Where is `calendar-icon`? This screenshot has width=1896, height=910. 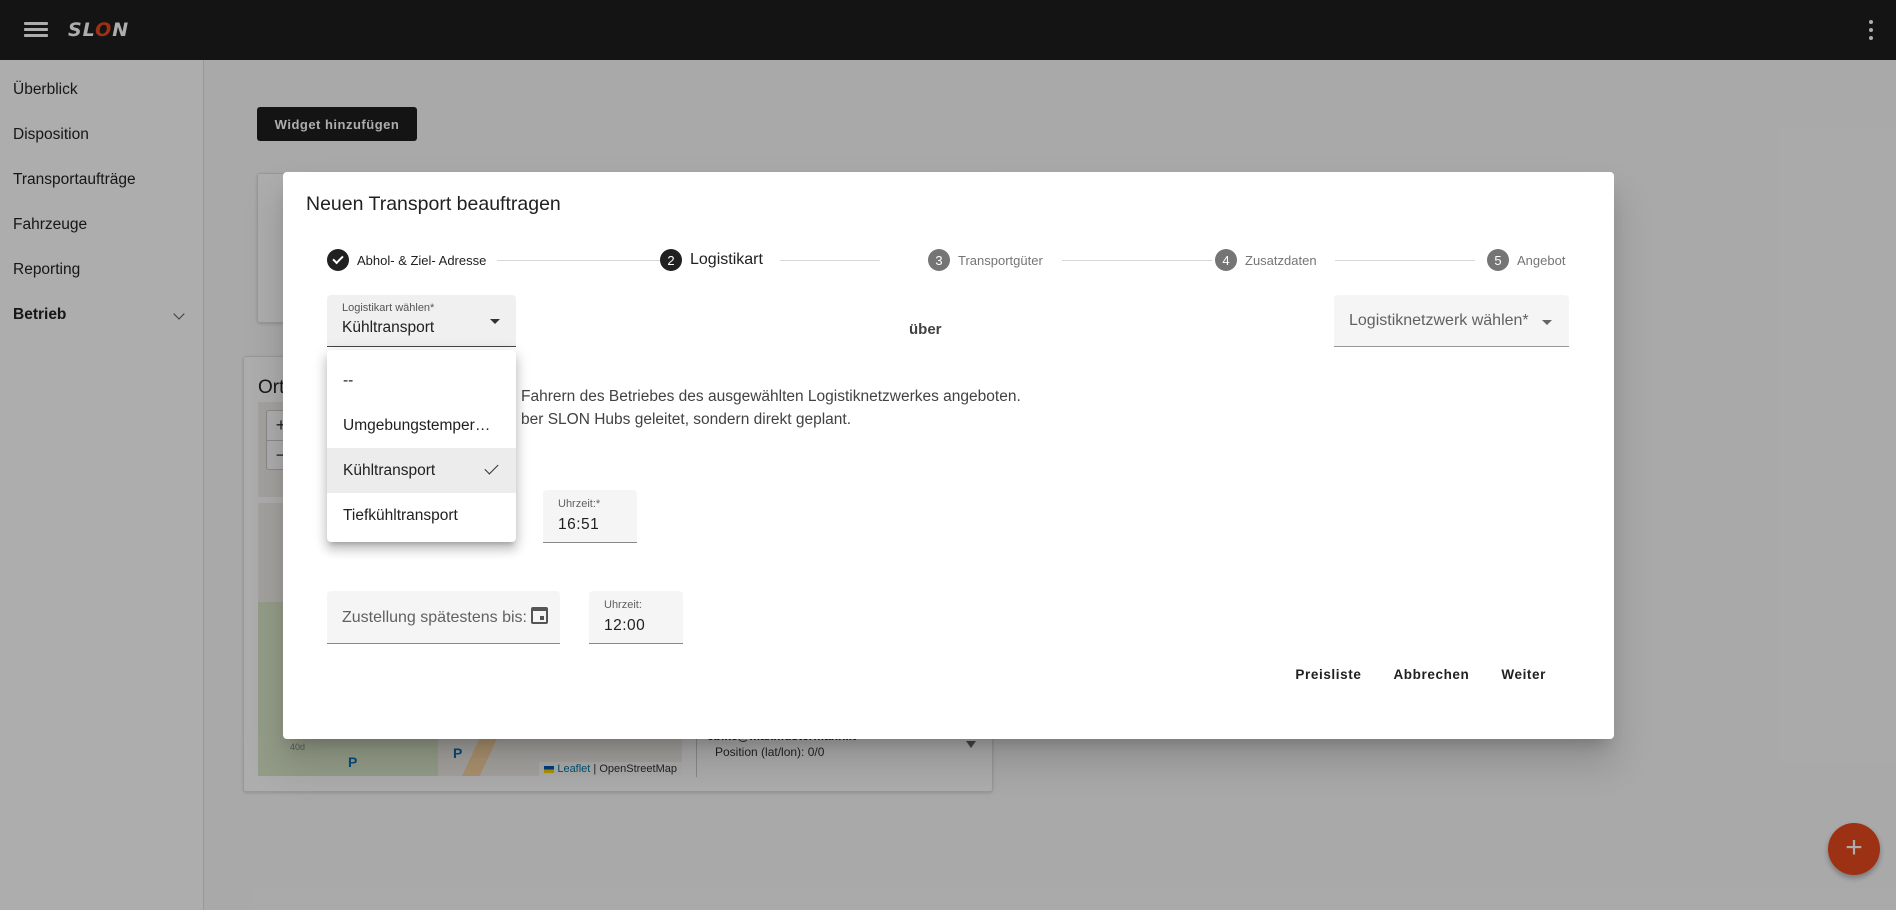
calendar-icon is located at coordinates (539, 615).